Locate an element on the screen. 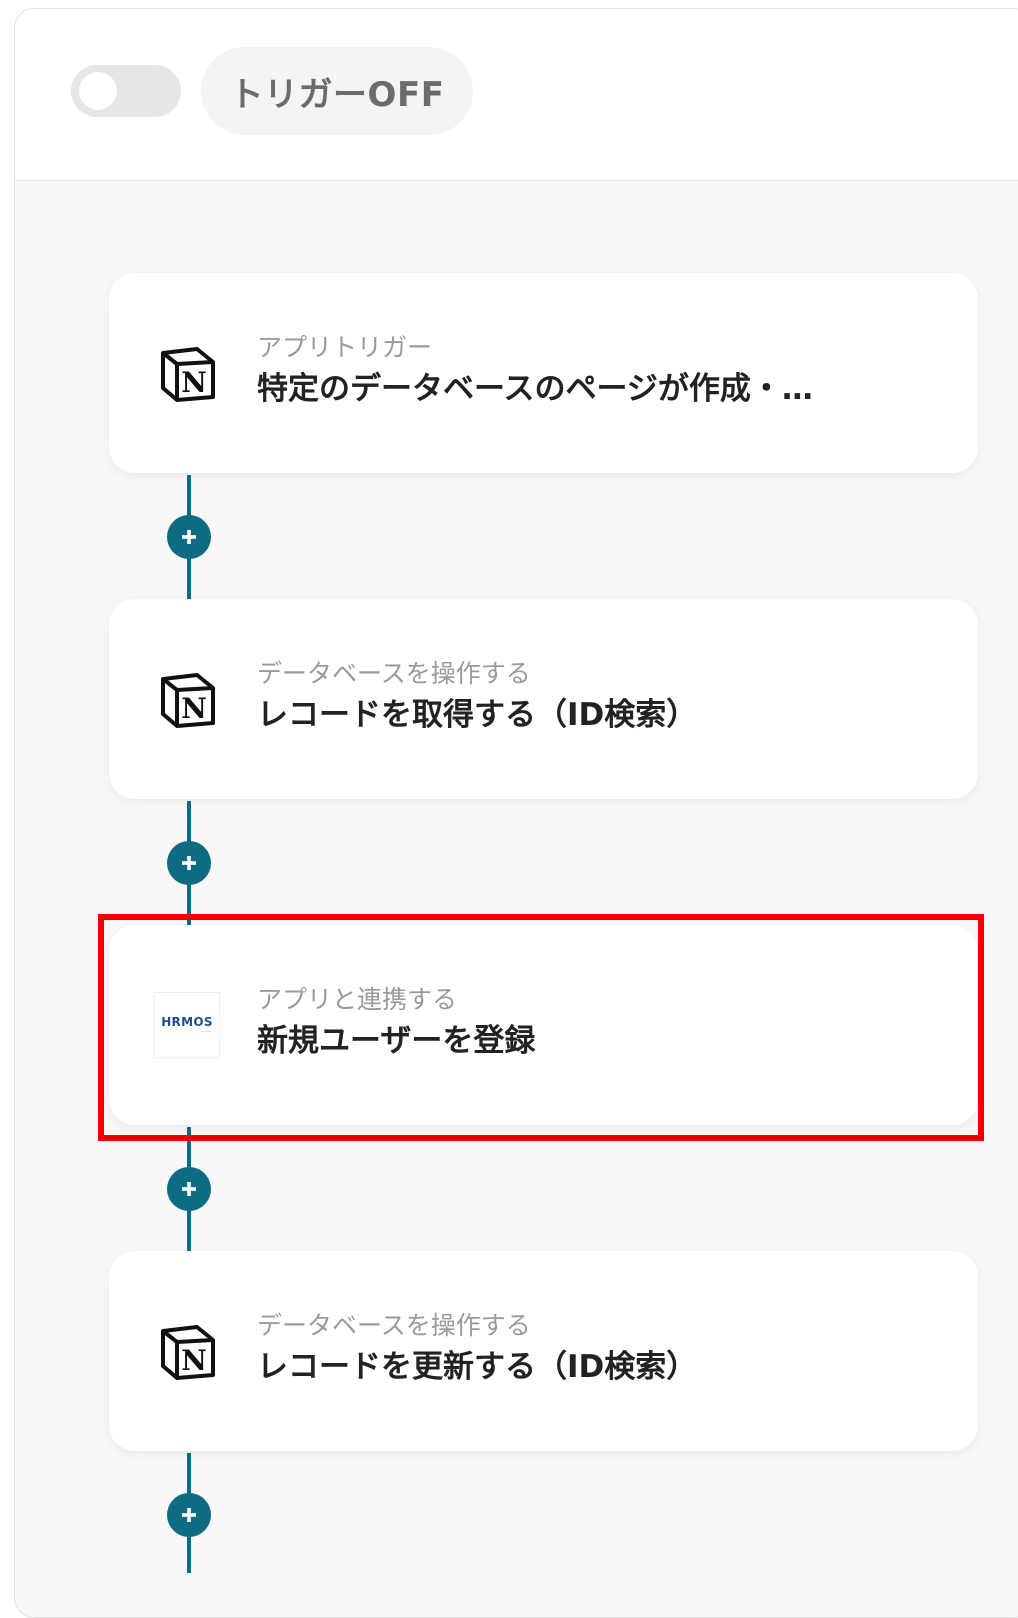 The image size is (1018, 1618). trigger-toggle is located at coordinates (126, 91).